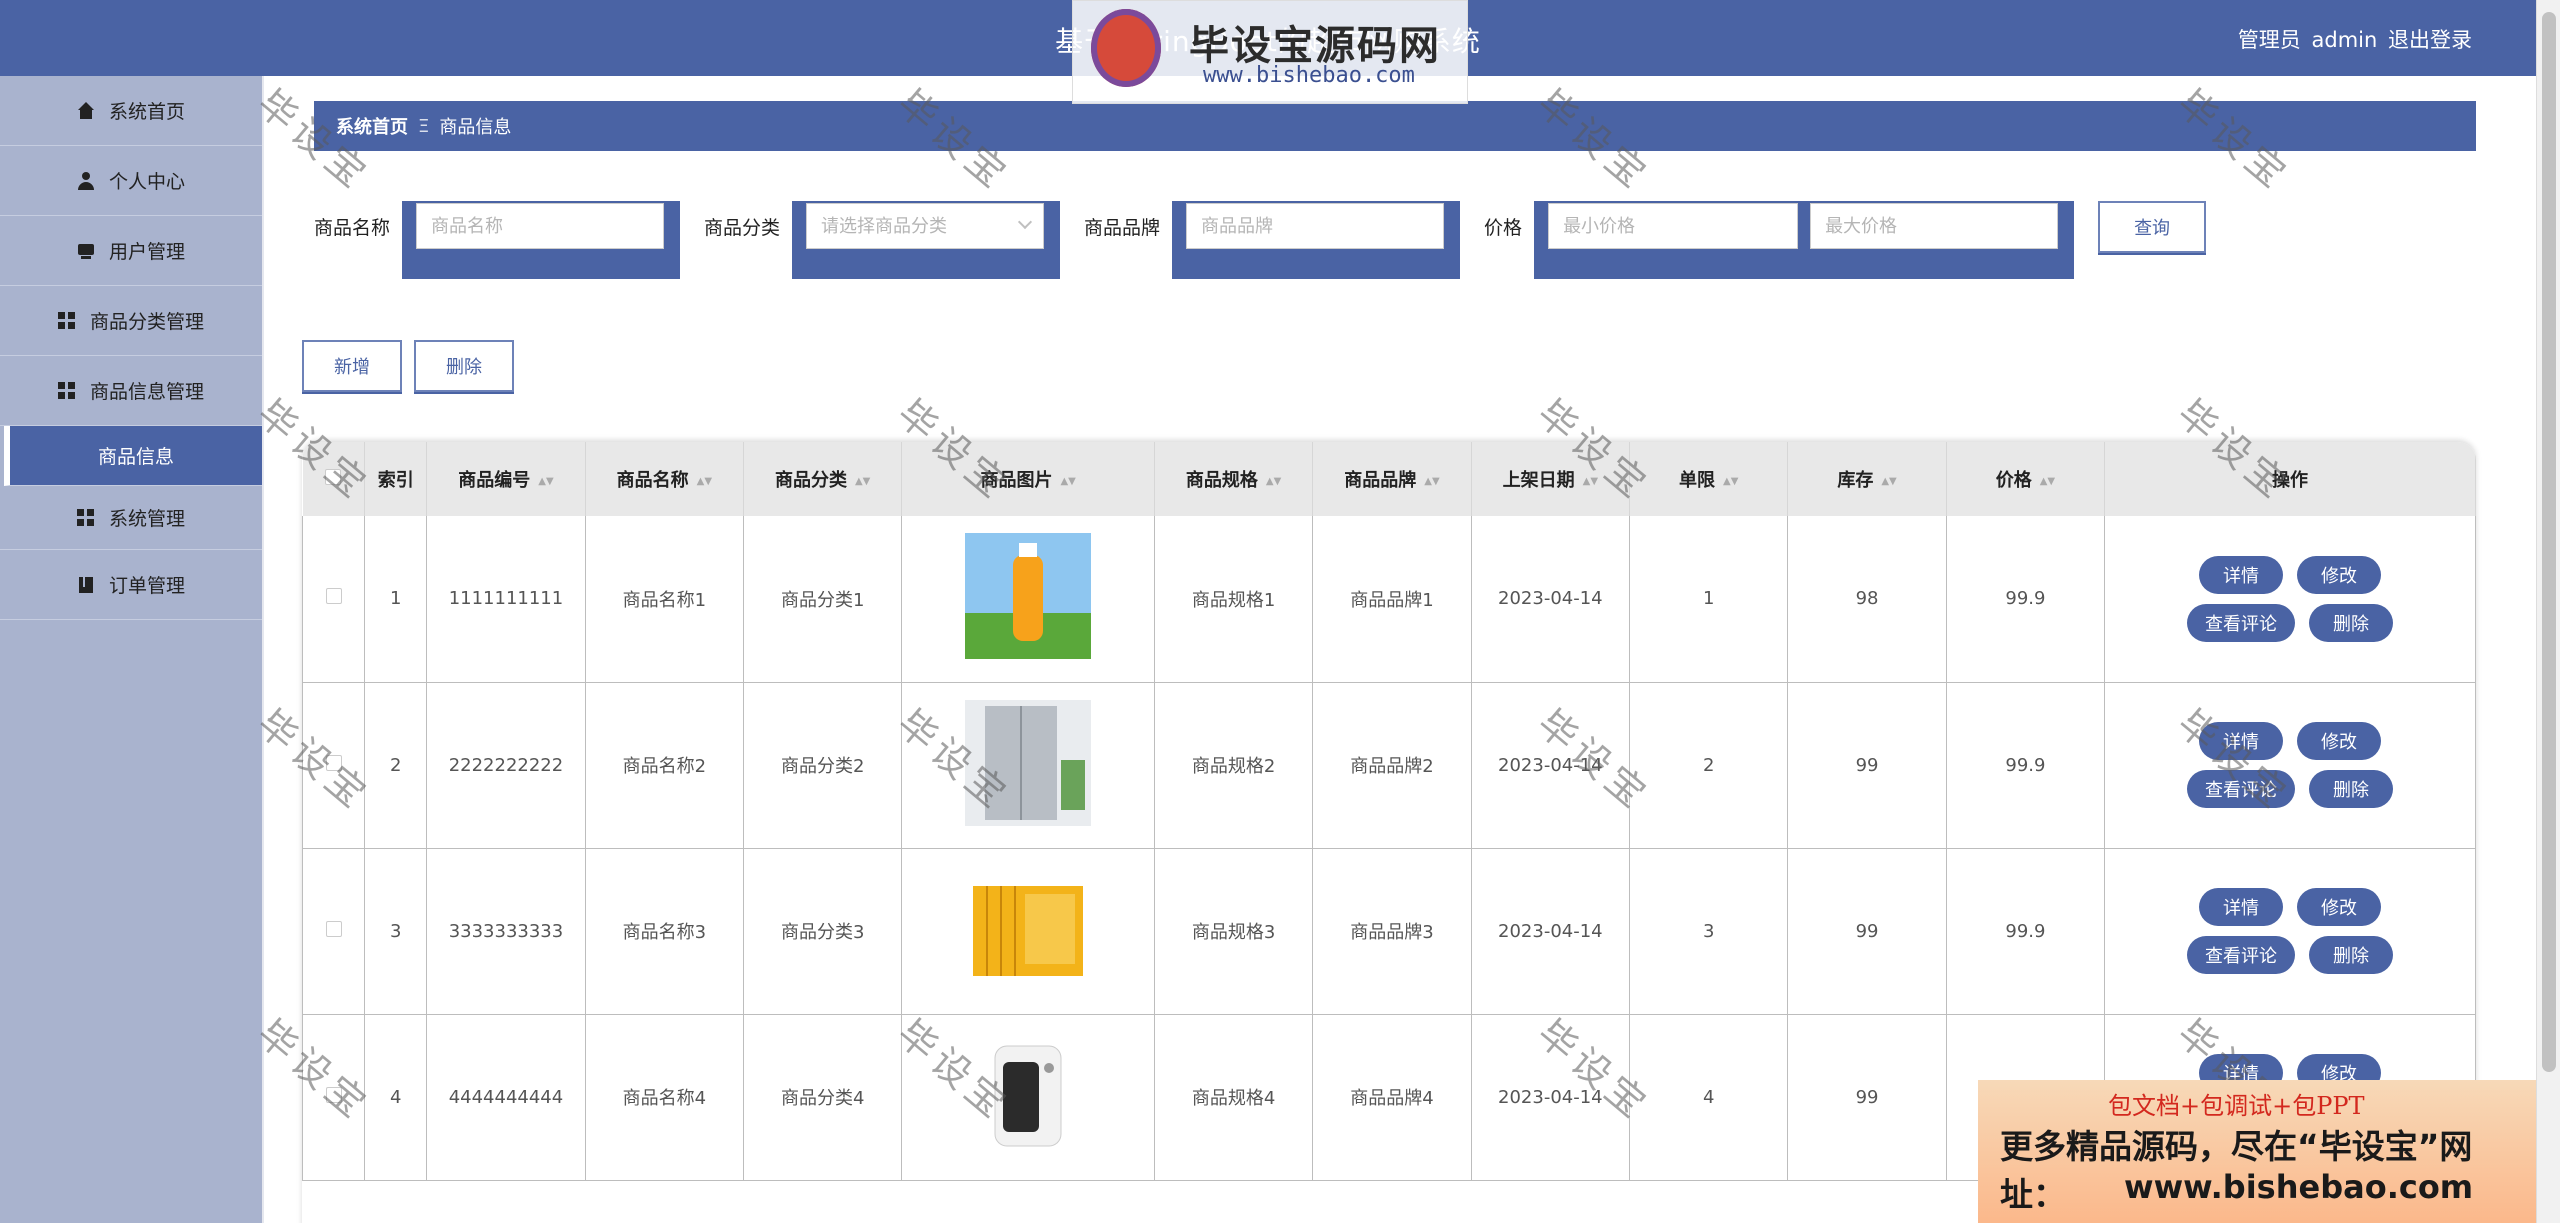  Describe the element at coordinates (352, 227) in the screenshot. I see `name-filter-label: 商品名称` at that location.